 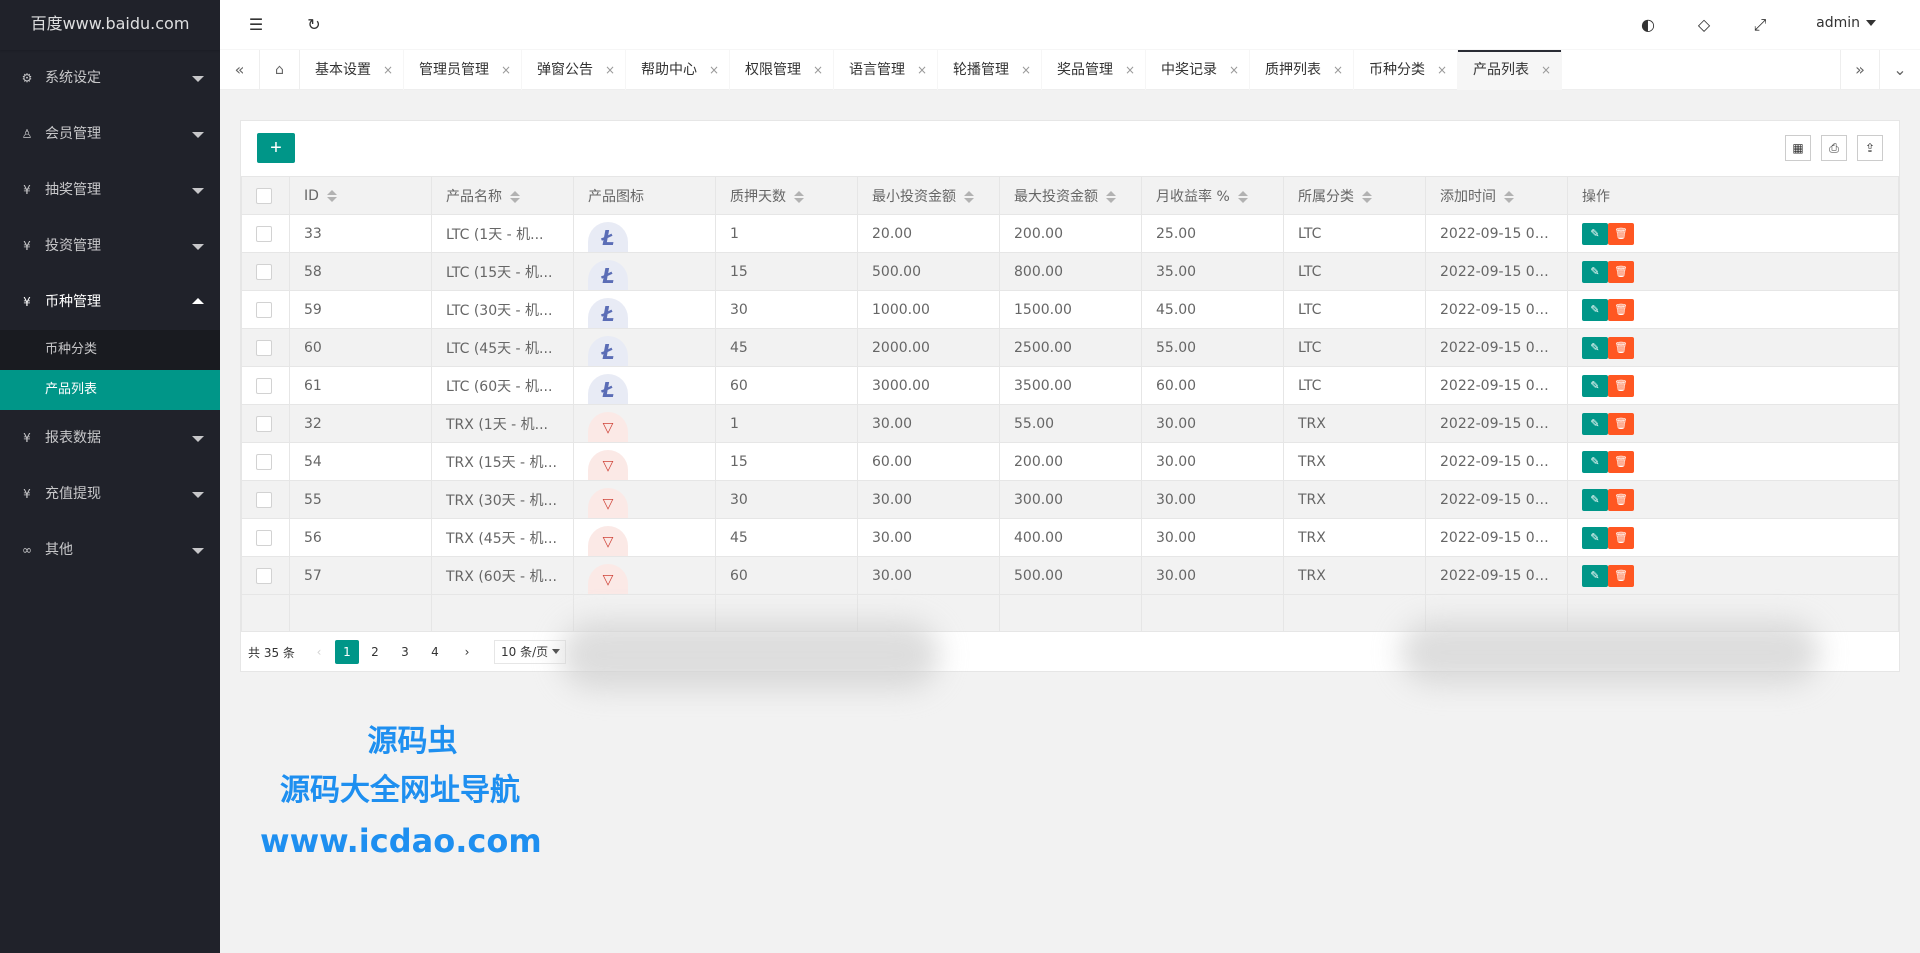 I want to click on tabs-scroll-right-icon: », so click(x=1860, y=70).